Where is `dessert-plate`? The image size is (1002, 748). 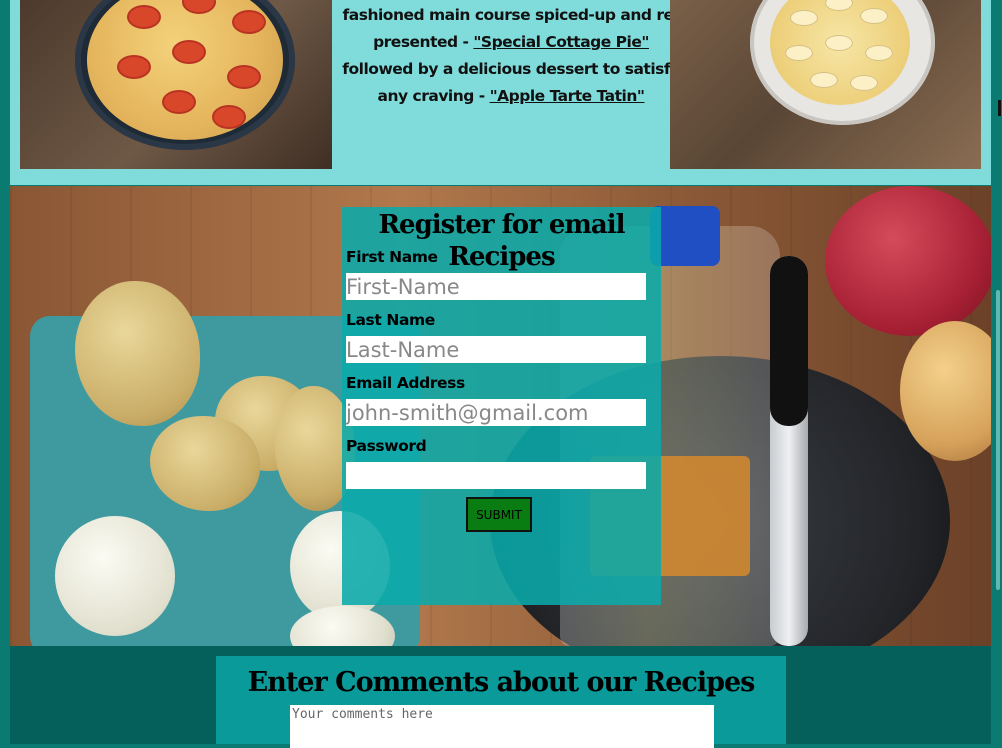
dessert-plate is located at coordinates (842, 62).